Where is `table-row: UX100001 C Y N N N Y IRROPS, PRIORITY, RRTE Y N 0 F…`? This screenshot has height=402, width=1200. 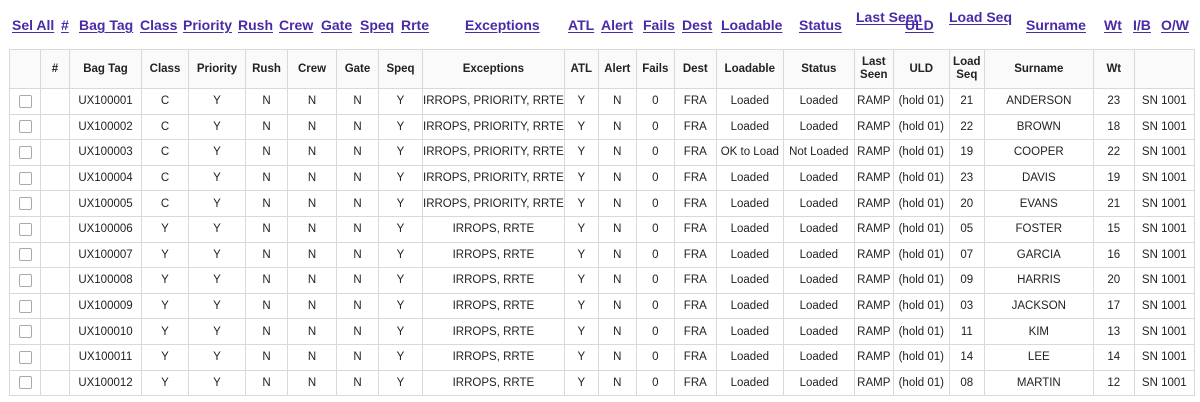 table-row: UX100001 C Y N N N Y IRROPS, PRIORITY, RRTE Y N 0 F… is located at coordinates (602, 101).